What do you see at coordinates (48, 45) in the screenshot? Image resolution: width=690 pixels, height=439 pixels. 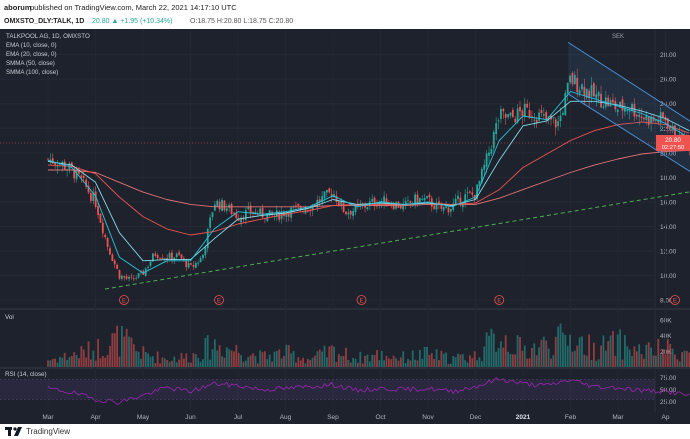 I see `legend-ema10: EMA (10, close, 0)` at bounding box center [48, 45].